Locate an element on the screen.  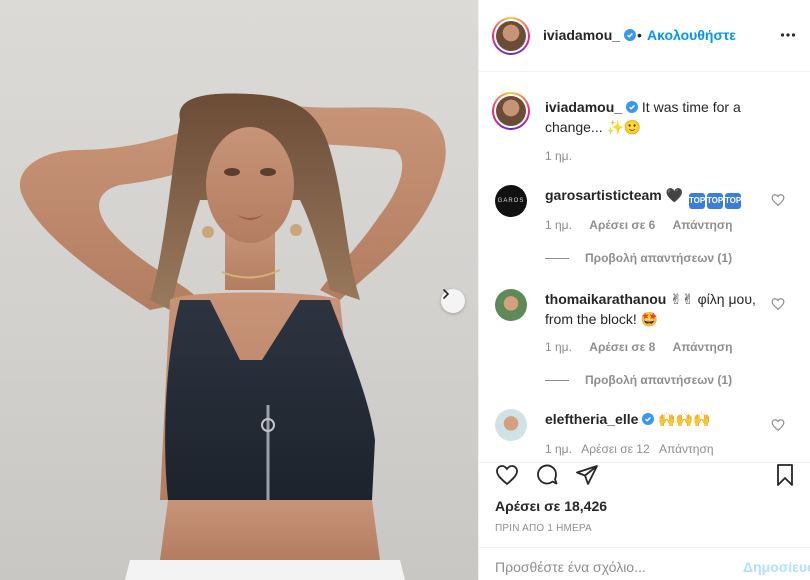
caption-time: 1 ημ. is located at coordinates (558, 156).